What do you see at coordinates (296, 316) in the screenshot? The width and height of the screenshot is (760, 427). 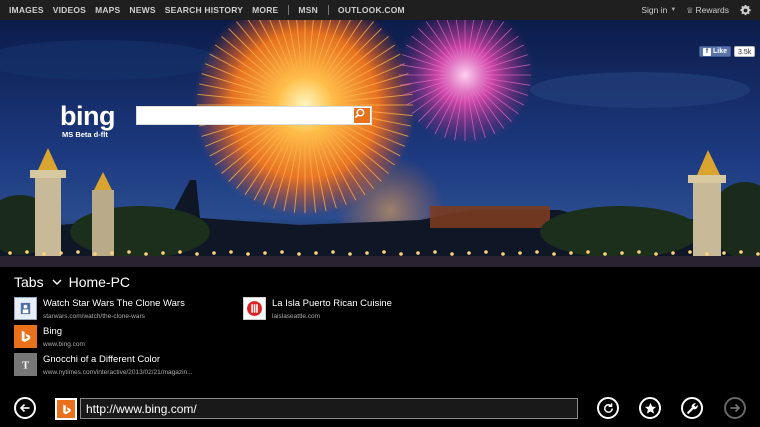 I see `tab-url: laislaseattle.com` at bounding box center [296, 316].